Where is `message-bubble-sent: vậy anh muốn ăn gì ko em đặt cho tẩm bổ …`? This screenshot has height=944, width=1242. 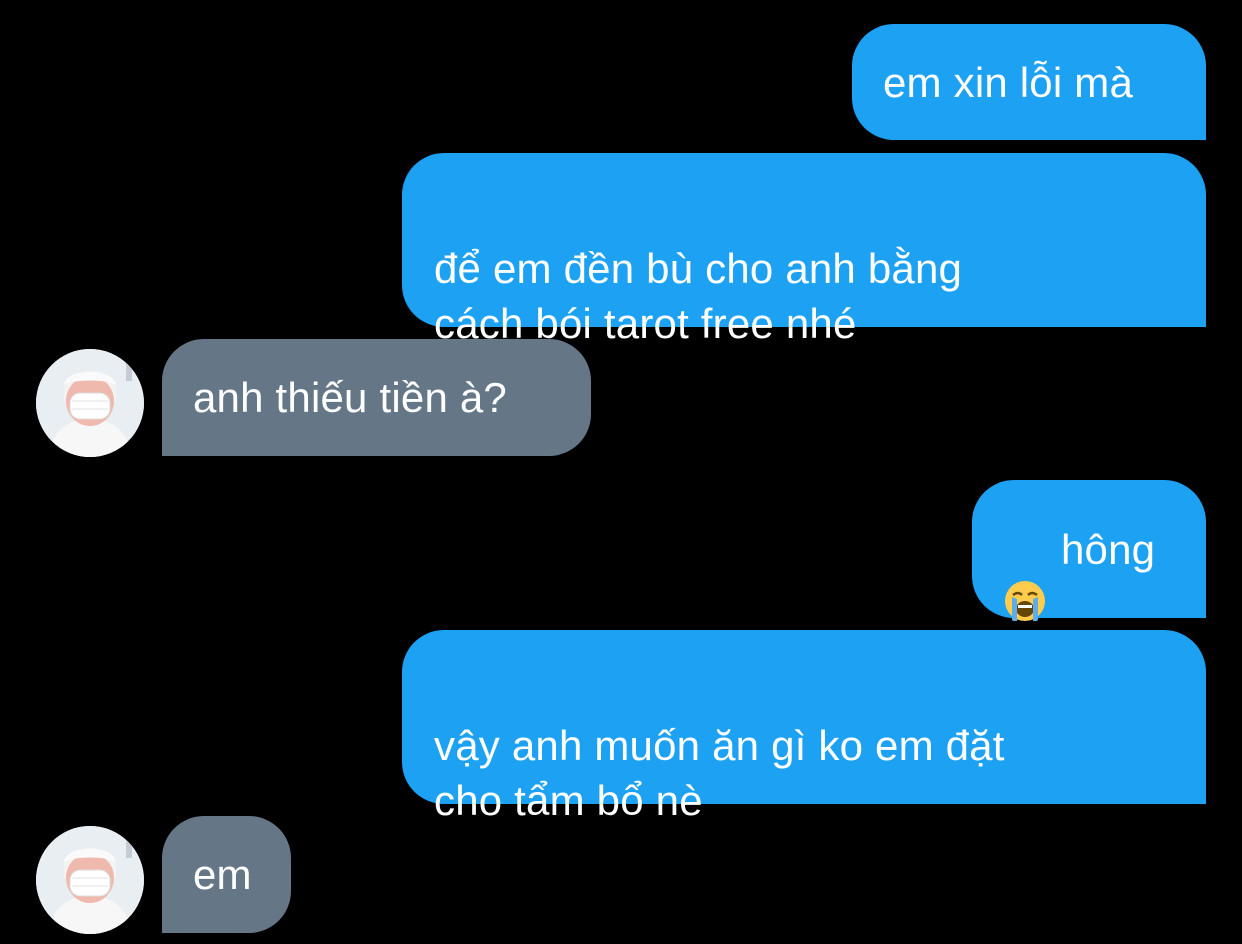
message-bubble-sent: vậy anh muốn ăn gì ko em đặt cho tẩm bổ … is located at coordinates (804, 727).